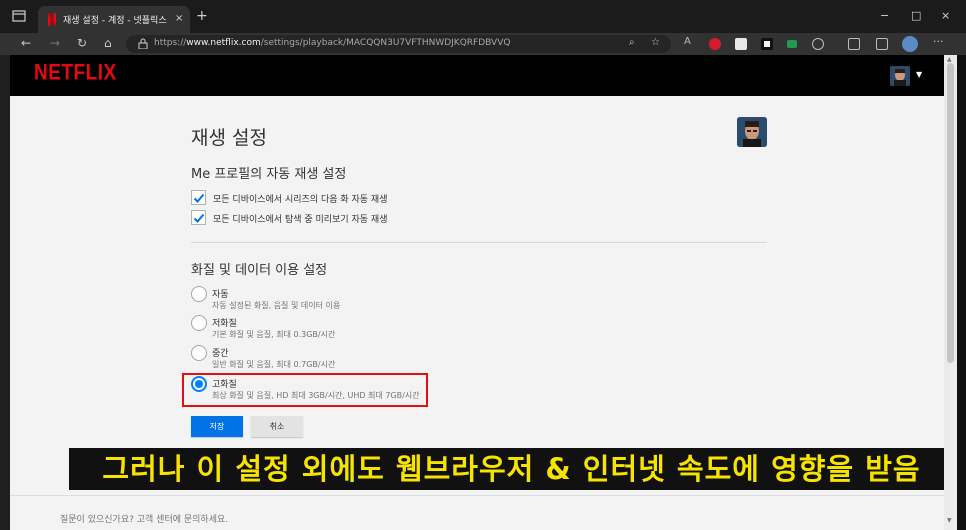  I want to click on page-scrollbar: ▲ ▼, so click(950, 292).